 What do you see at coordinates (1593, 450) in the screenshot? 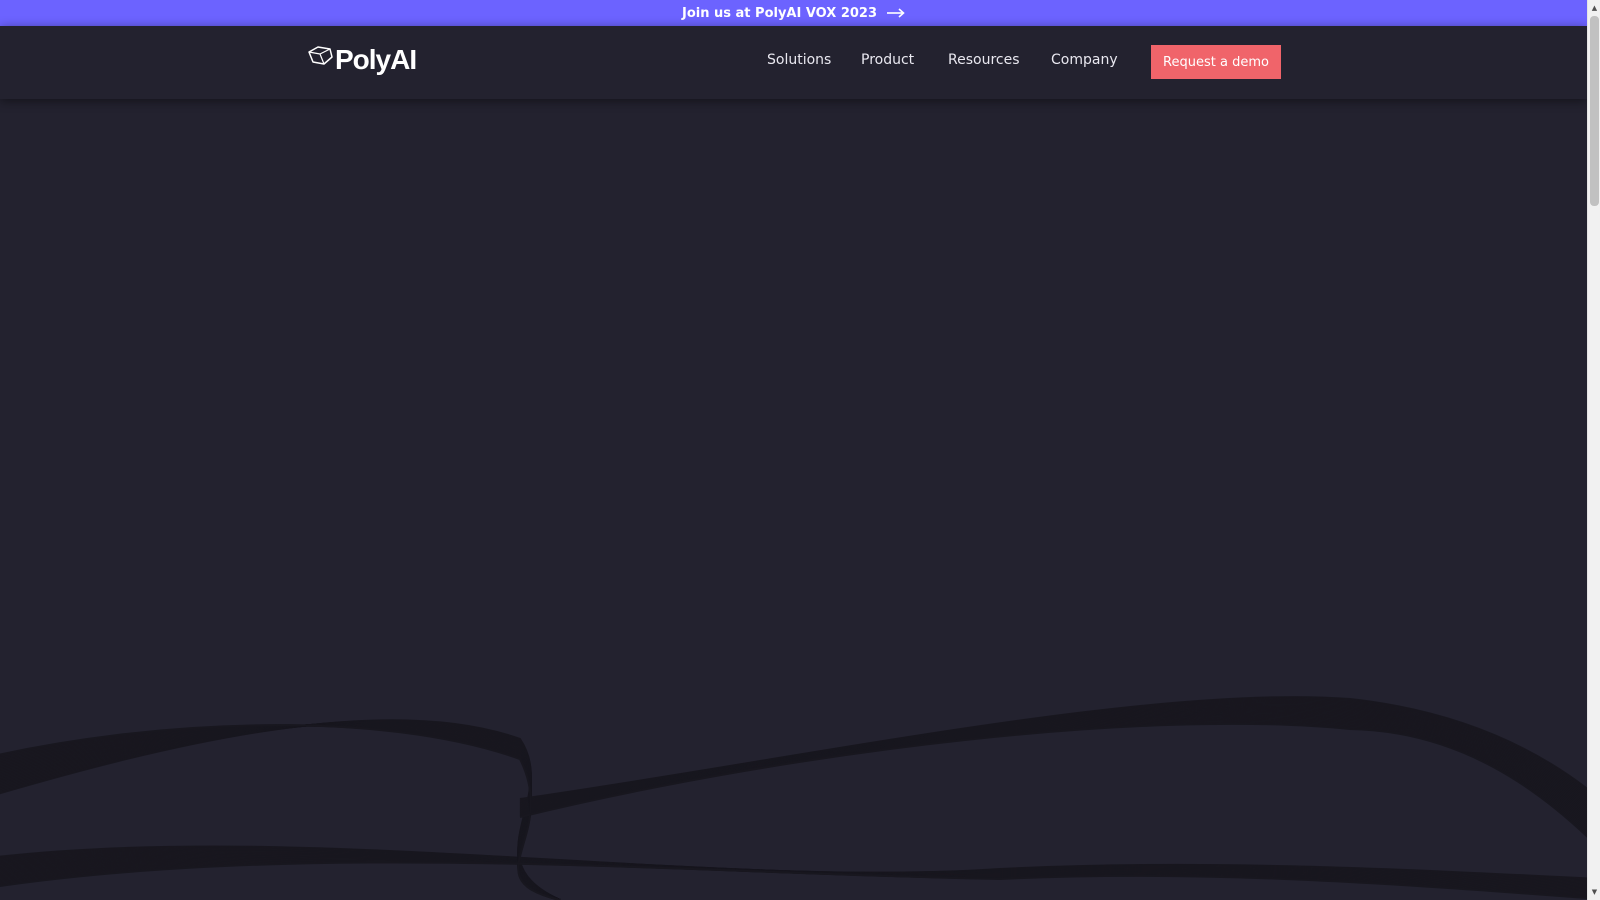
I see `vertical-scrollbar: ▲ ▼` at bounding box center [1593, 450].